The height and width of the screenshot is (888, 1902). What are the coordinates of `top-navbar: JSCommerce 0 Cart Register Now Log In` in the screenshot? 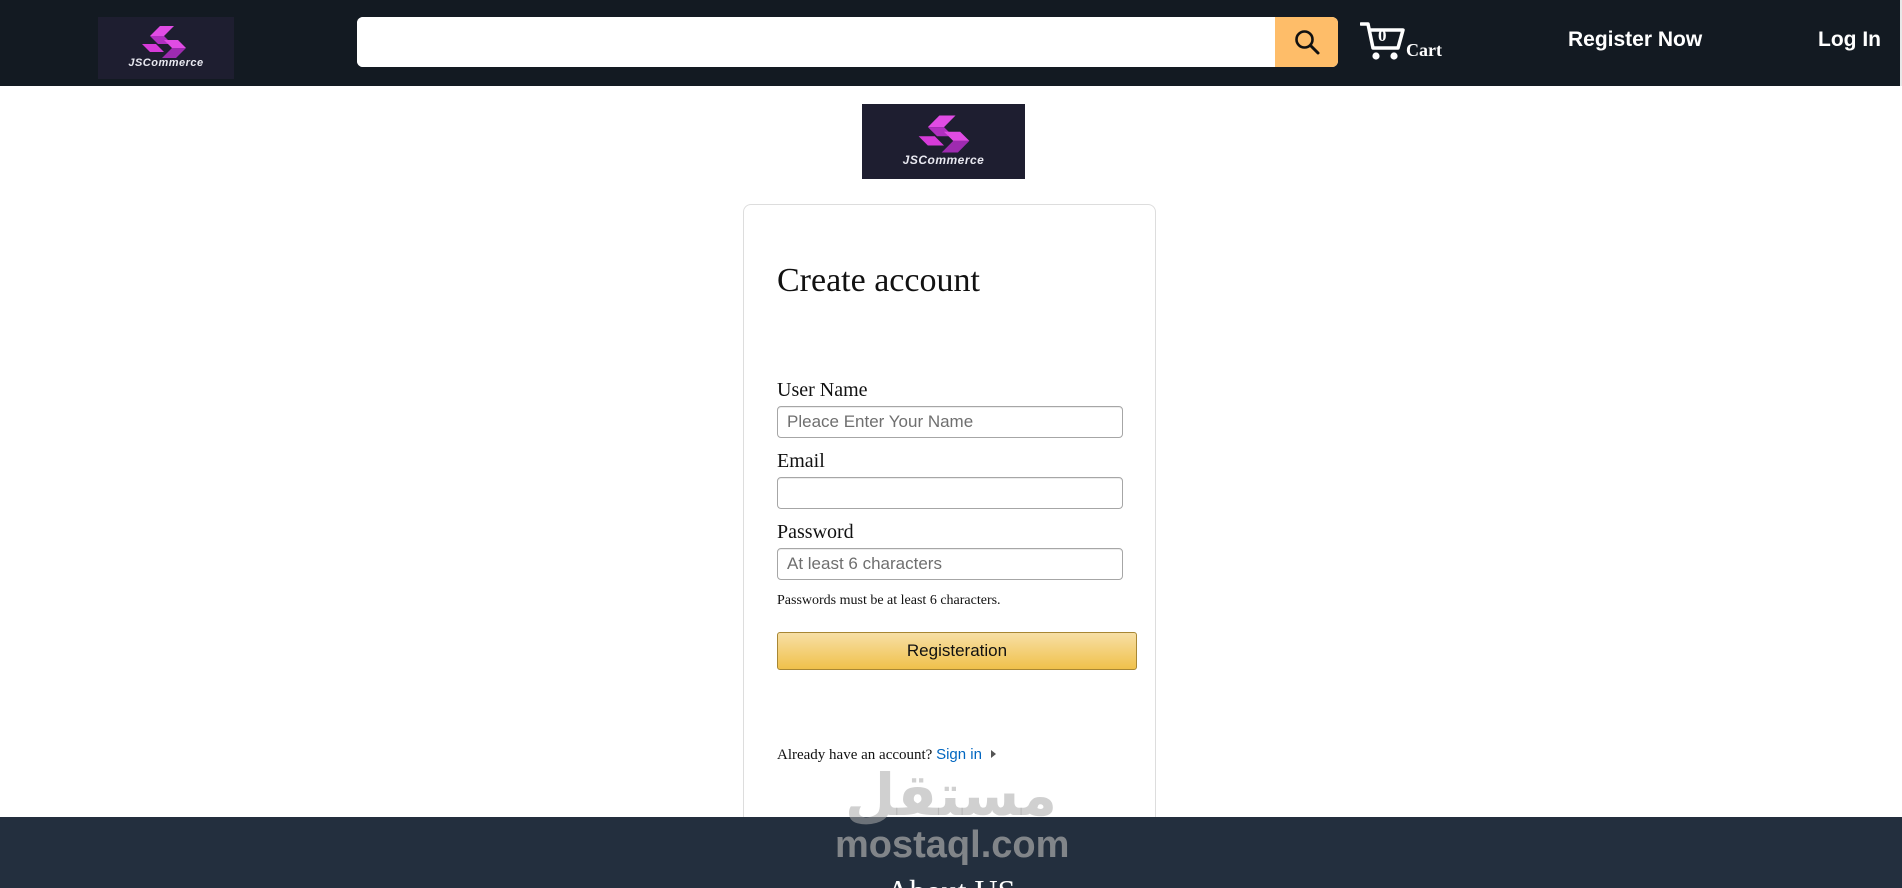 It's located at (951, 43).